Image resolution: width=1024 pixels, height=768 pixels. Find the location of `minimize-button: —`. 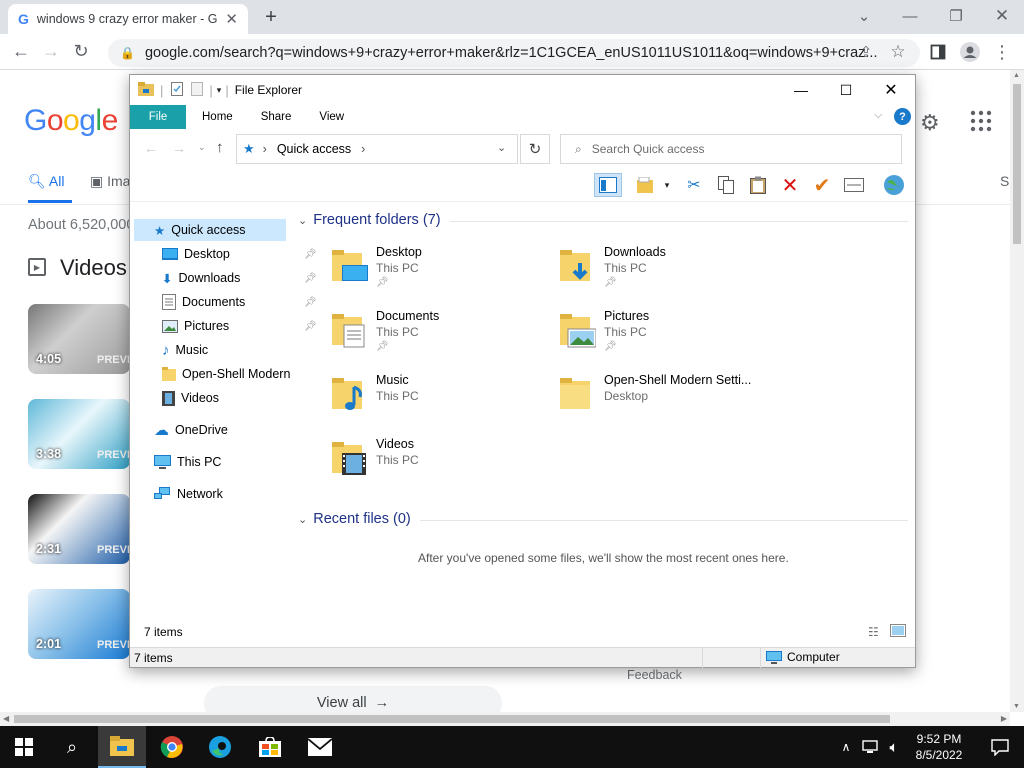

minimize-button: — is located at coordinates (910, 16).